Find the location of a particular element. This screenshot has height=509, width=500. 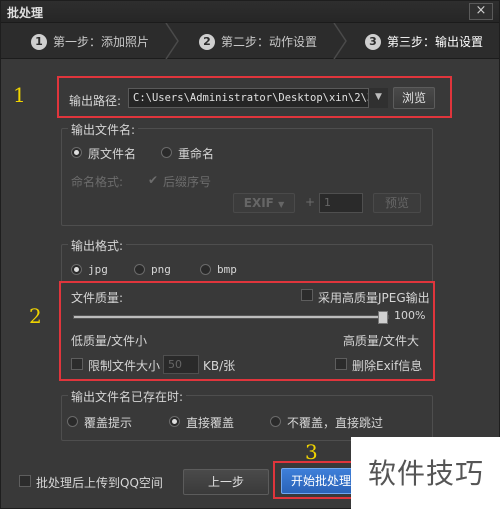

step-1: 1 第一步：添加照片 is located at coordinates (90, 41).